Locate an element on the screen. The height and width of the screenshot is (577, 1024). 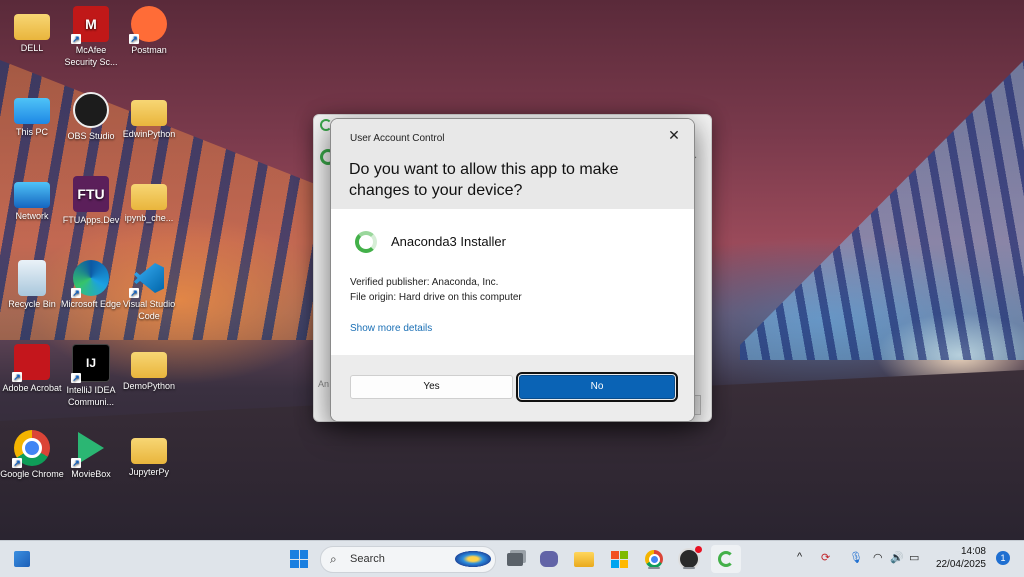
recycle-bin-icon is located at coordinates (32, 278).